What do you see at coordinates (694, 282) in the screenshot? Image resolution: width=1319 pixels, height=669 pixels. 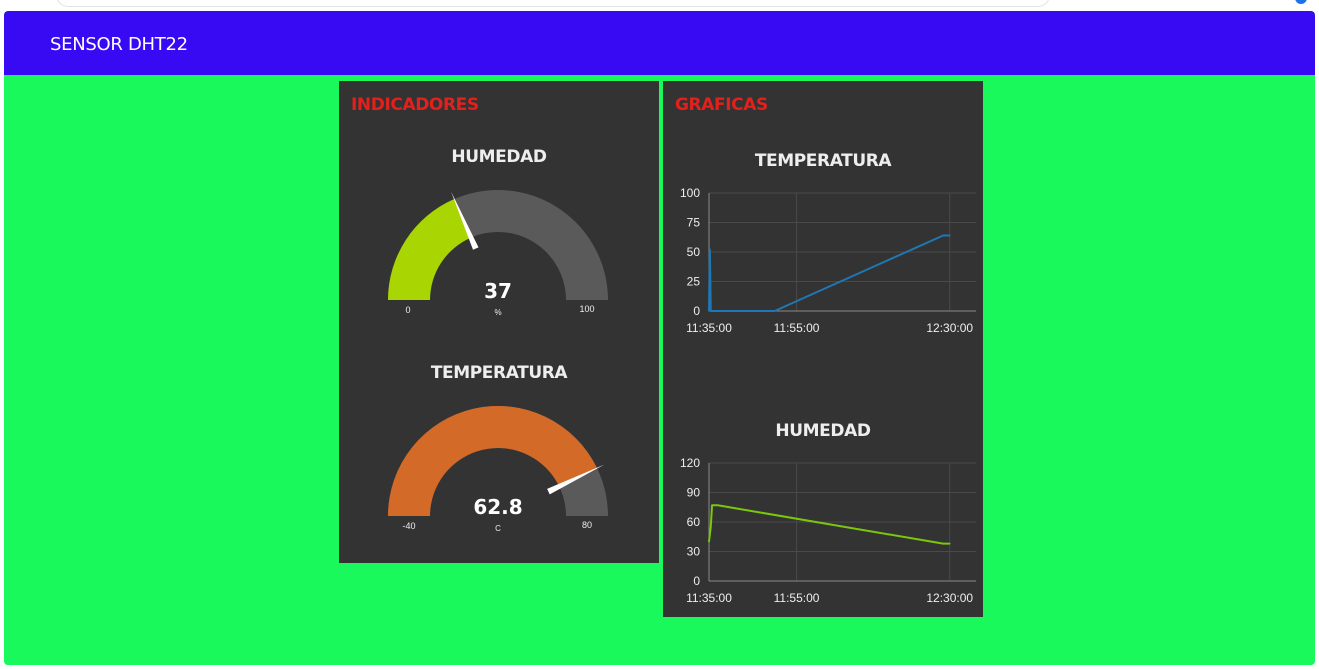 I see `temperature-chart-y-tick-label: 25` at bounding box center [694, 282].